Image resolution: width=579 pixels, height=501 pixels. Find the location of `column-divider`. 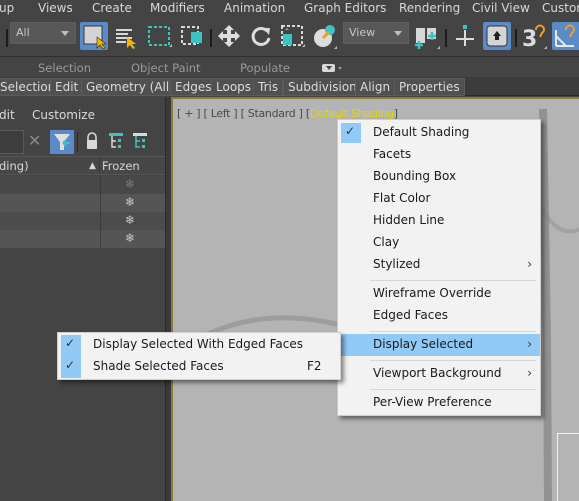

column-divider is located at coordinates (99, 165).